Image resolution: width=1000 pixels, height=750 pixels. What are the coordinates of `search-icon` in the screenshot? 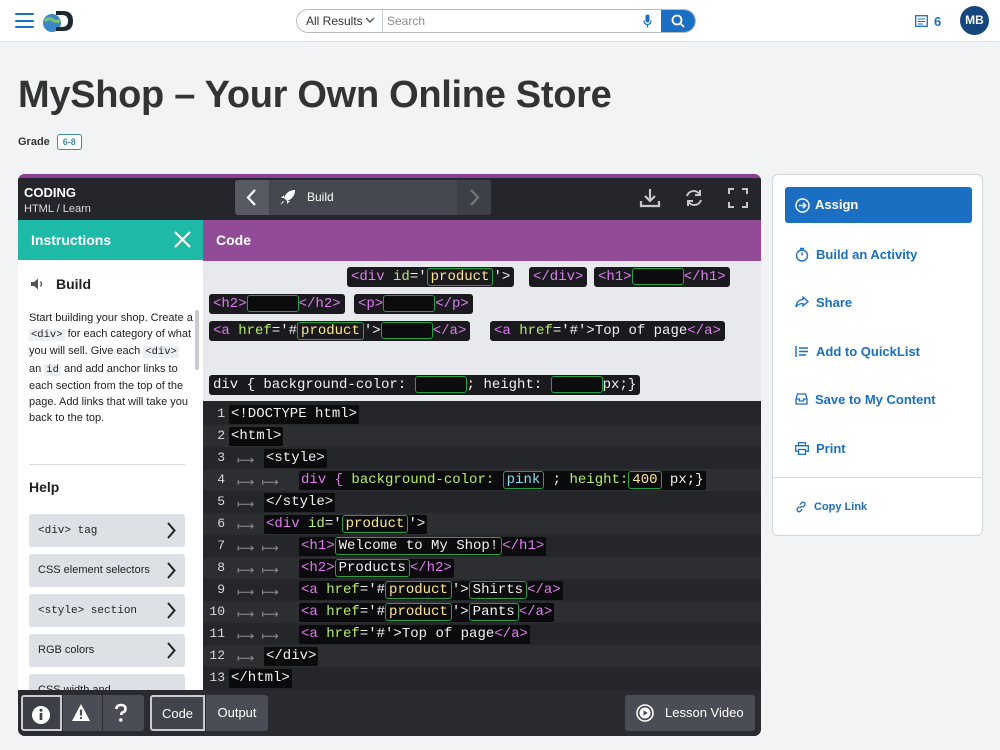 It's located at (678, 21).